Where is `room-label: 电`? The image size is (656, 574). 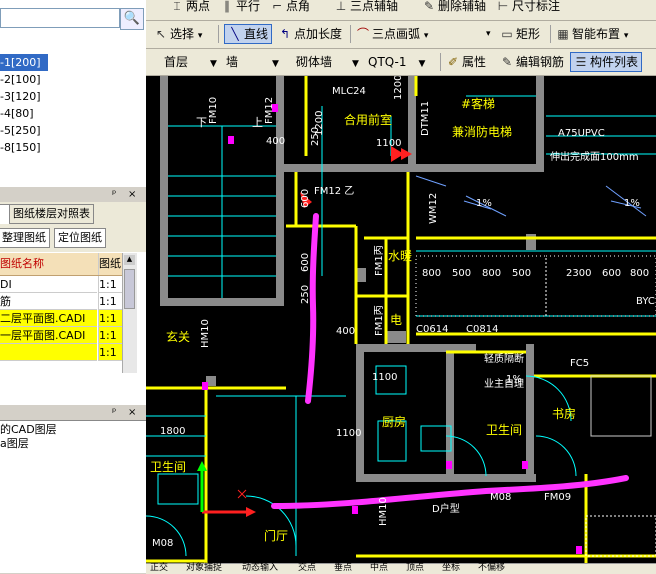
room-label: 电 is located at coordinates (396, 320).